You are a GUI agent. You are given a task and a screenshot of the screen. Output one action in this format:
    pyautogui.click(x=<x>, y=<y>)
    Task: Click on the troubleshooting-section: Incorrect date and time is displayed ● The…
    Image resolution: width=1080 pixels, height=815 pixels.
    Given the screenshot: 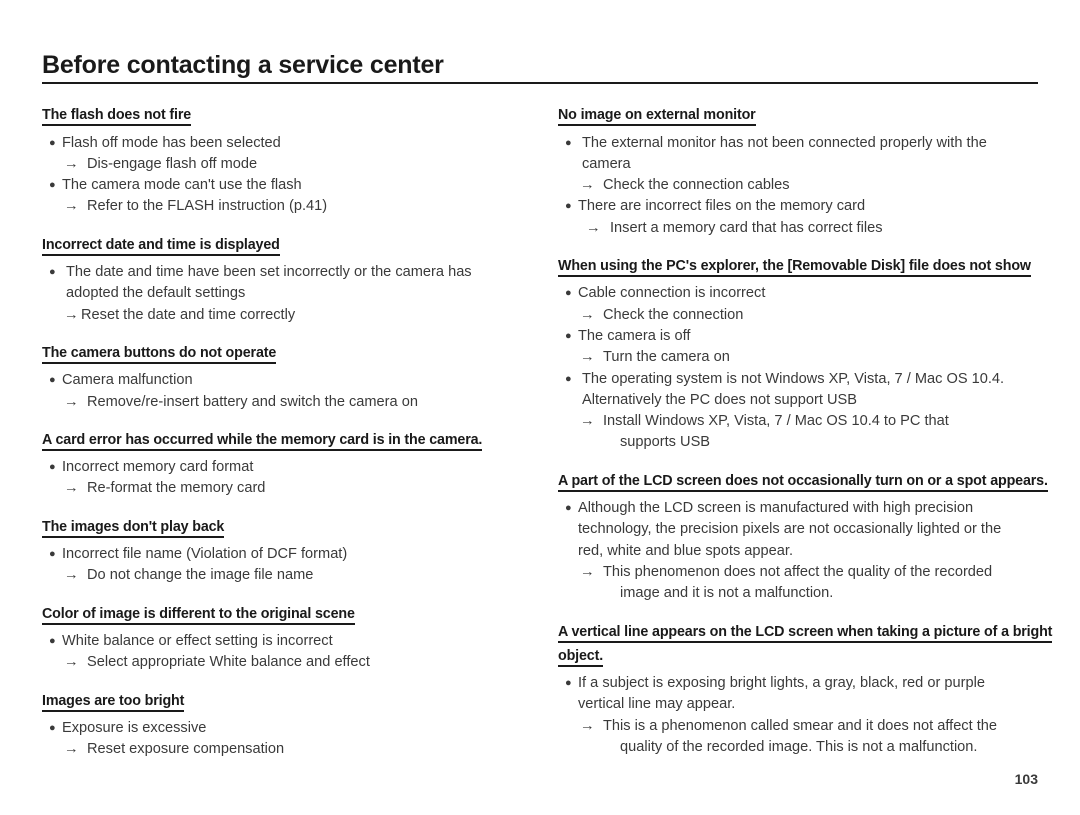 What is the action you would take?
    pyautogui.click(x=290, y=279)
    